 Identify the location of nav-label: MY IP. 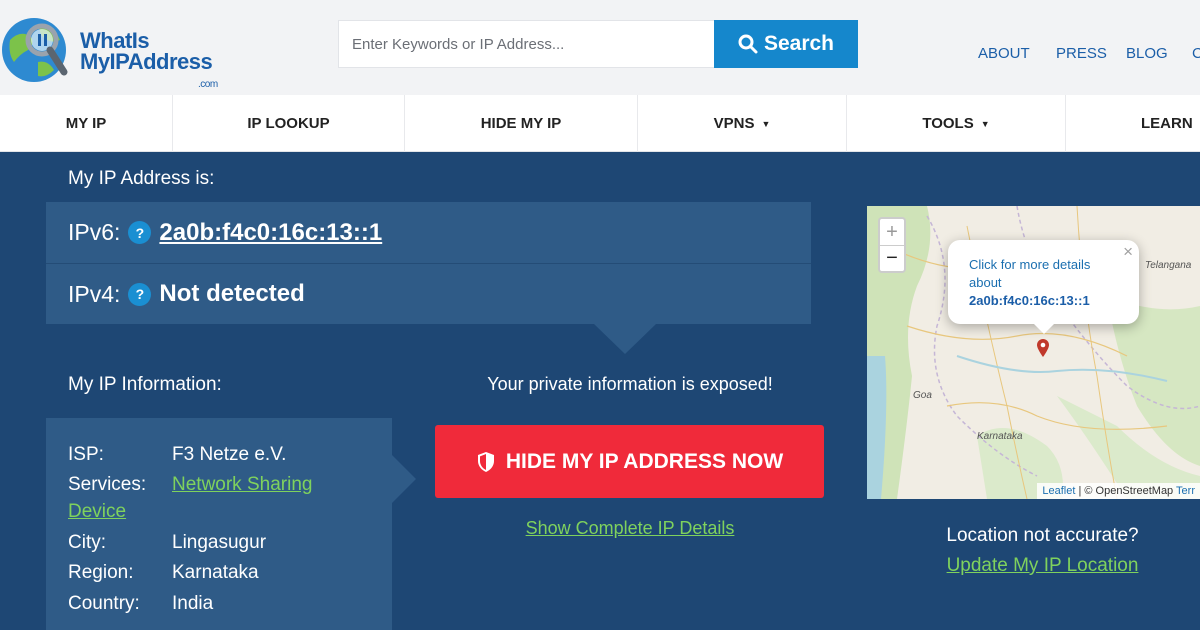
(86, 123).